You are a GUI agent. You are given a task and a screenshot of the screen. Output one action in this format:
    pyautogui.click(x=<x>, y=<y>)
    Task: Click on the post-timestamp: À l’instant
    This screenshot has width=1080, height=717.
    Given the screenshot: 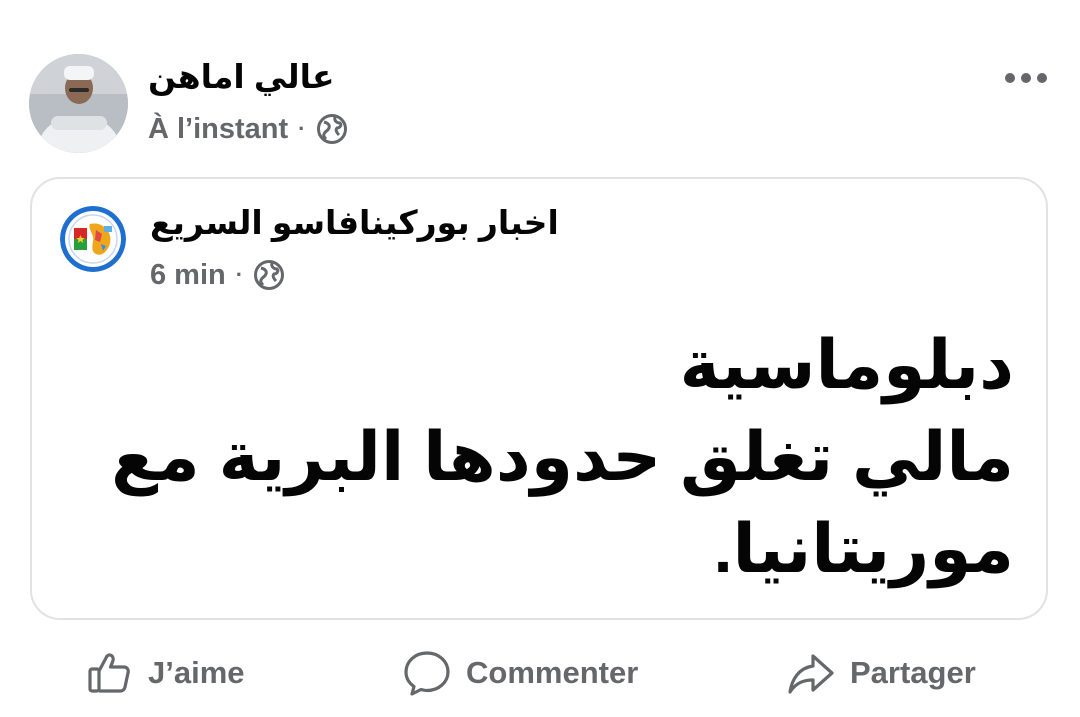 What is the action you would take?
    pyautogui.click(x=218, y=129)
    